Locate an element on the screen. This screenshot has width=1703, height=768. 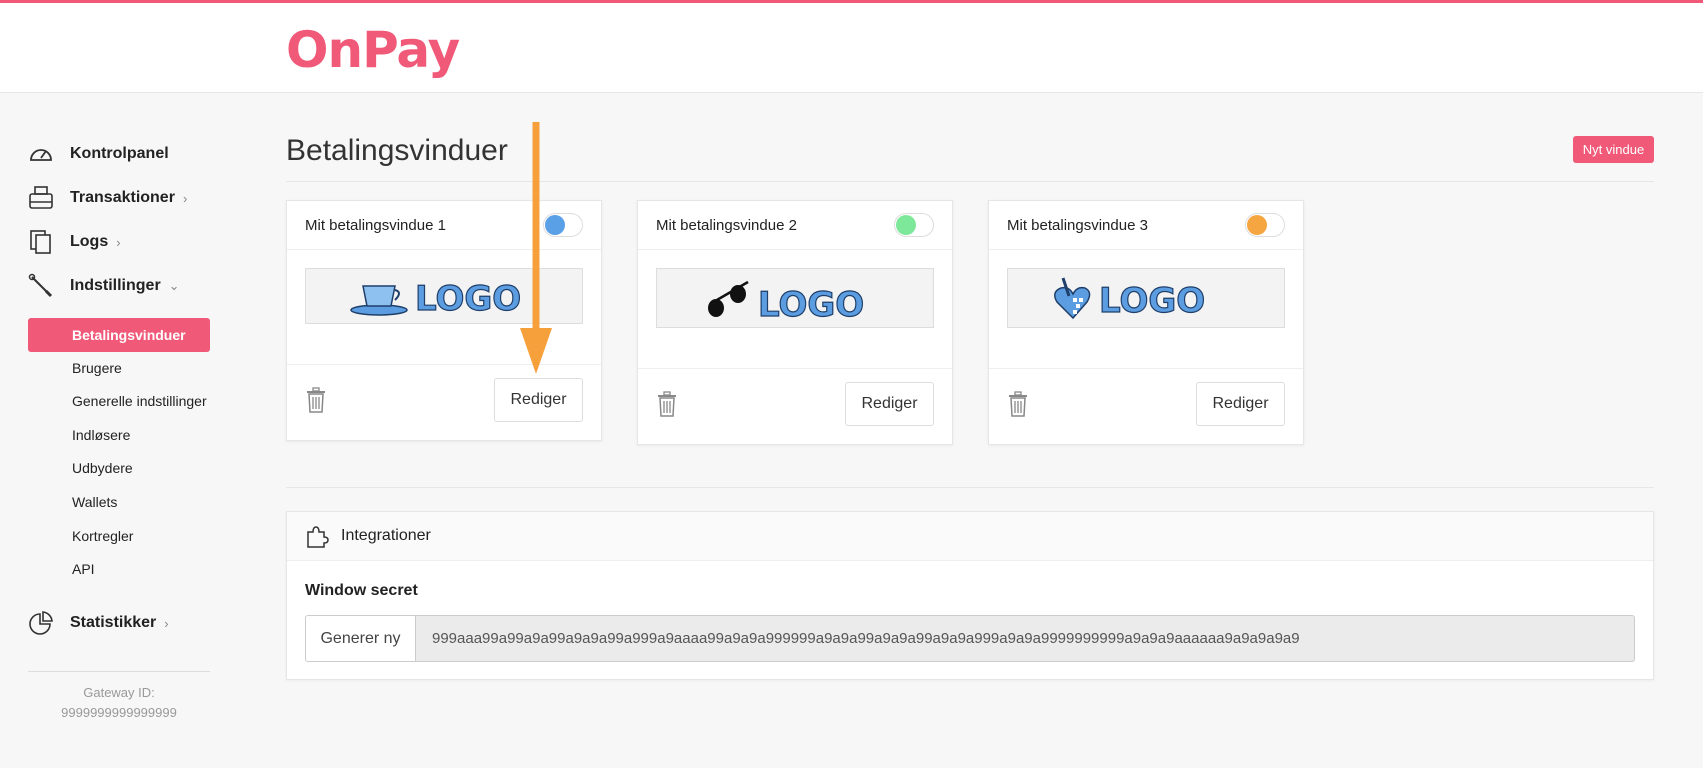
gateway-label: Gateway ID: is located at coordinates (119, 692).